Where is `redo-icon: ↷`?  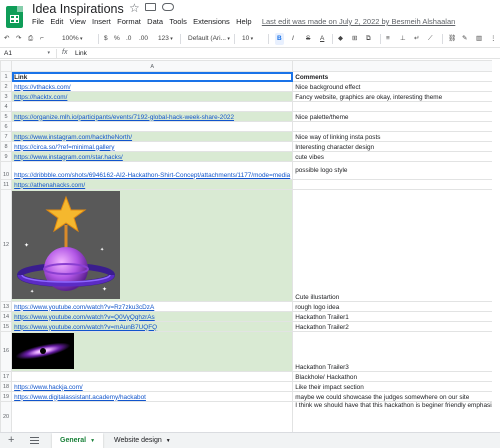 redo-icon: ↷ is located at coordinates (18, 39).